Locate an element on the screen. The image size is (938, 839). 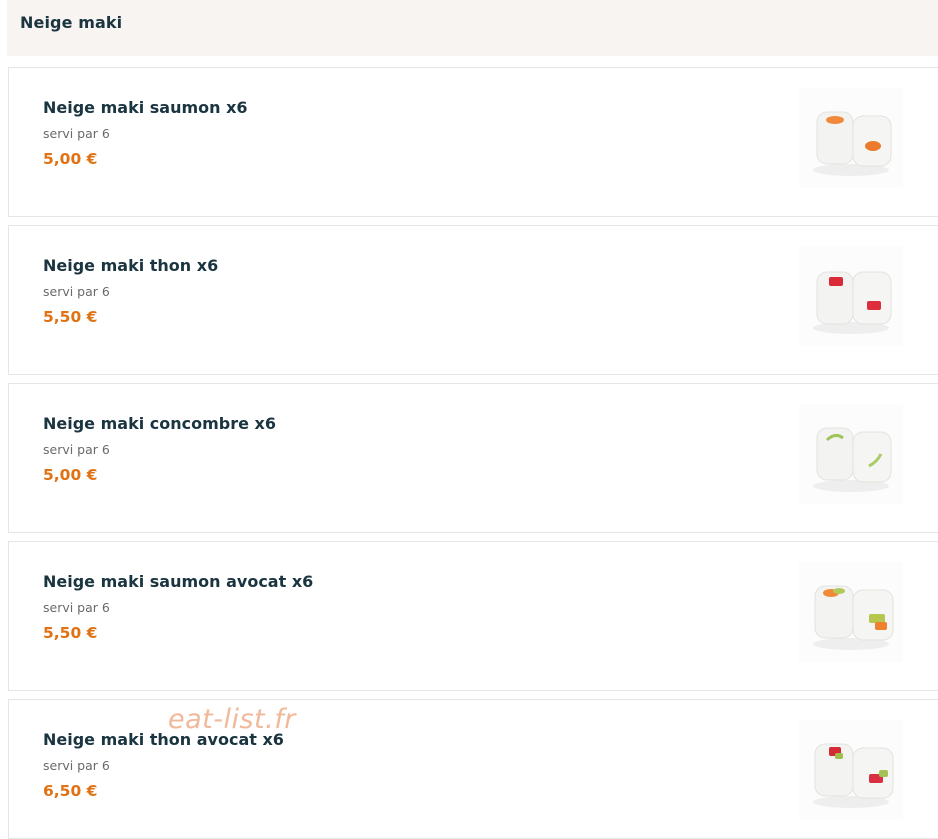
maki-thon-photo is located at coordinates (851, 296).